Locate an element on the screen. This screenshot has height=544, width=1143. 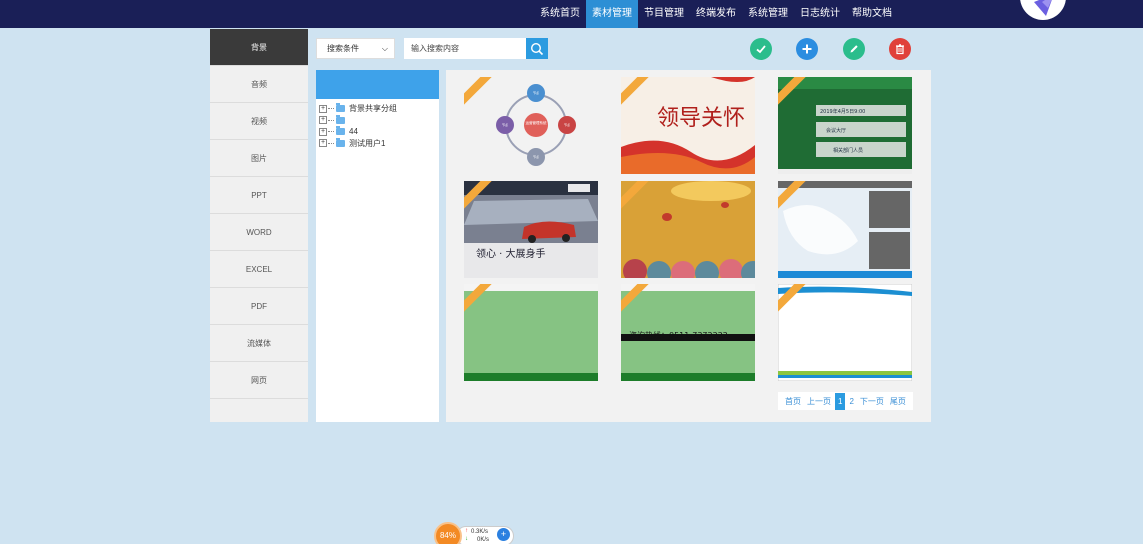
material-thumbnail: 咨询热线：0511-7372222 is located at coordinates (688, 332).